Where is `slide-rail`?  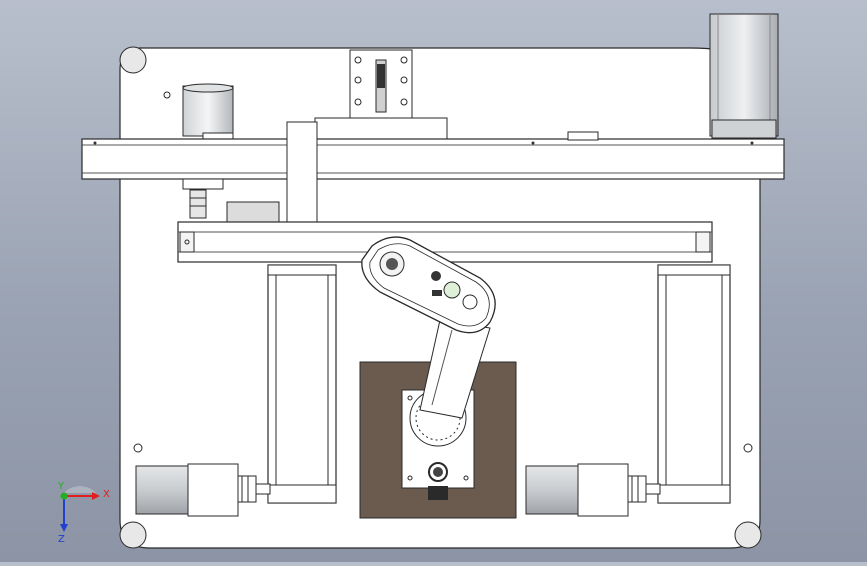 slide-rail is located at coordinates (445, 242).